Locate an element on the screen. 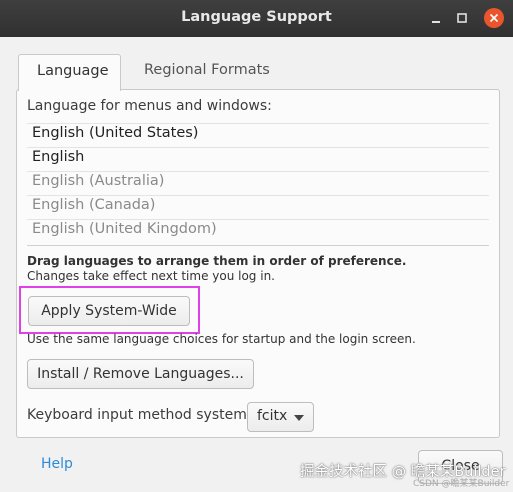 Image resolution: width=513 pixels, height=492 pixels. tab-regional-formats: Regional Formats is located at coordinates (202, 71).